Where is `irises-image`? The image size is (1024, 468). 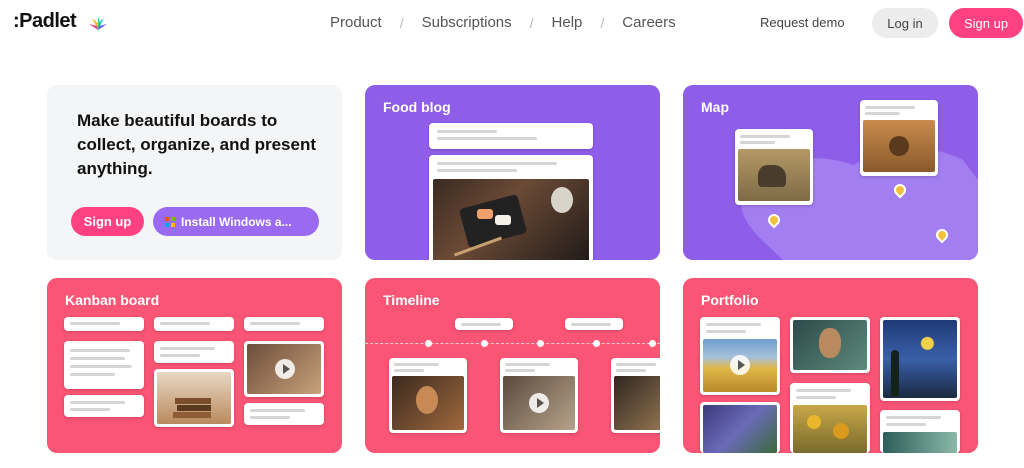
irises-image is located at coordinates (740, 429).